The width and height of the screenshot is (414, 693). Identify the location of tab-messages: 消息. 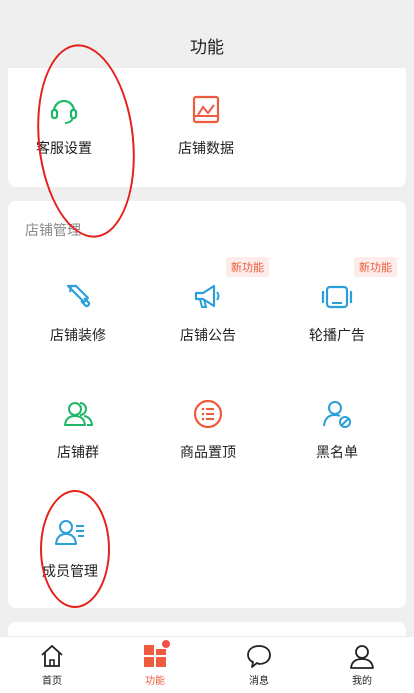
(259, 665).